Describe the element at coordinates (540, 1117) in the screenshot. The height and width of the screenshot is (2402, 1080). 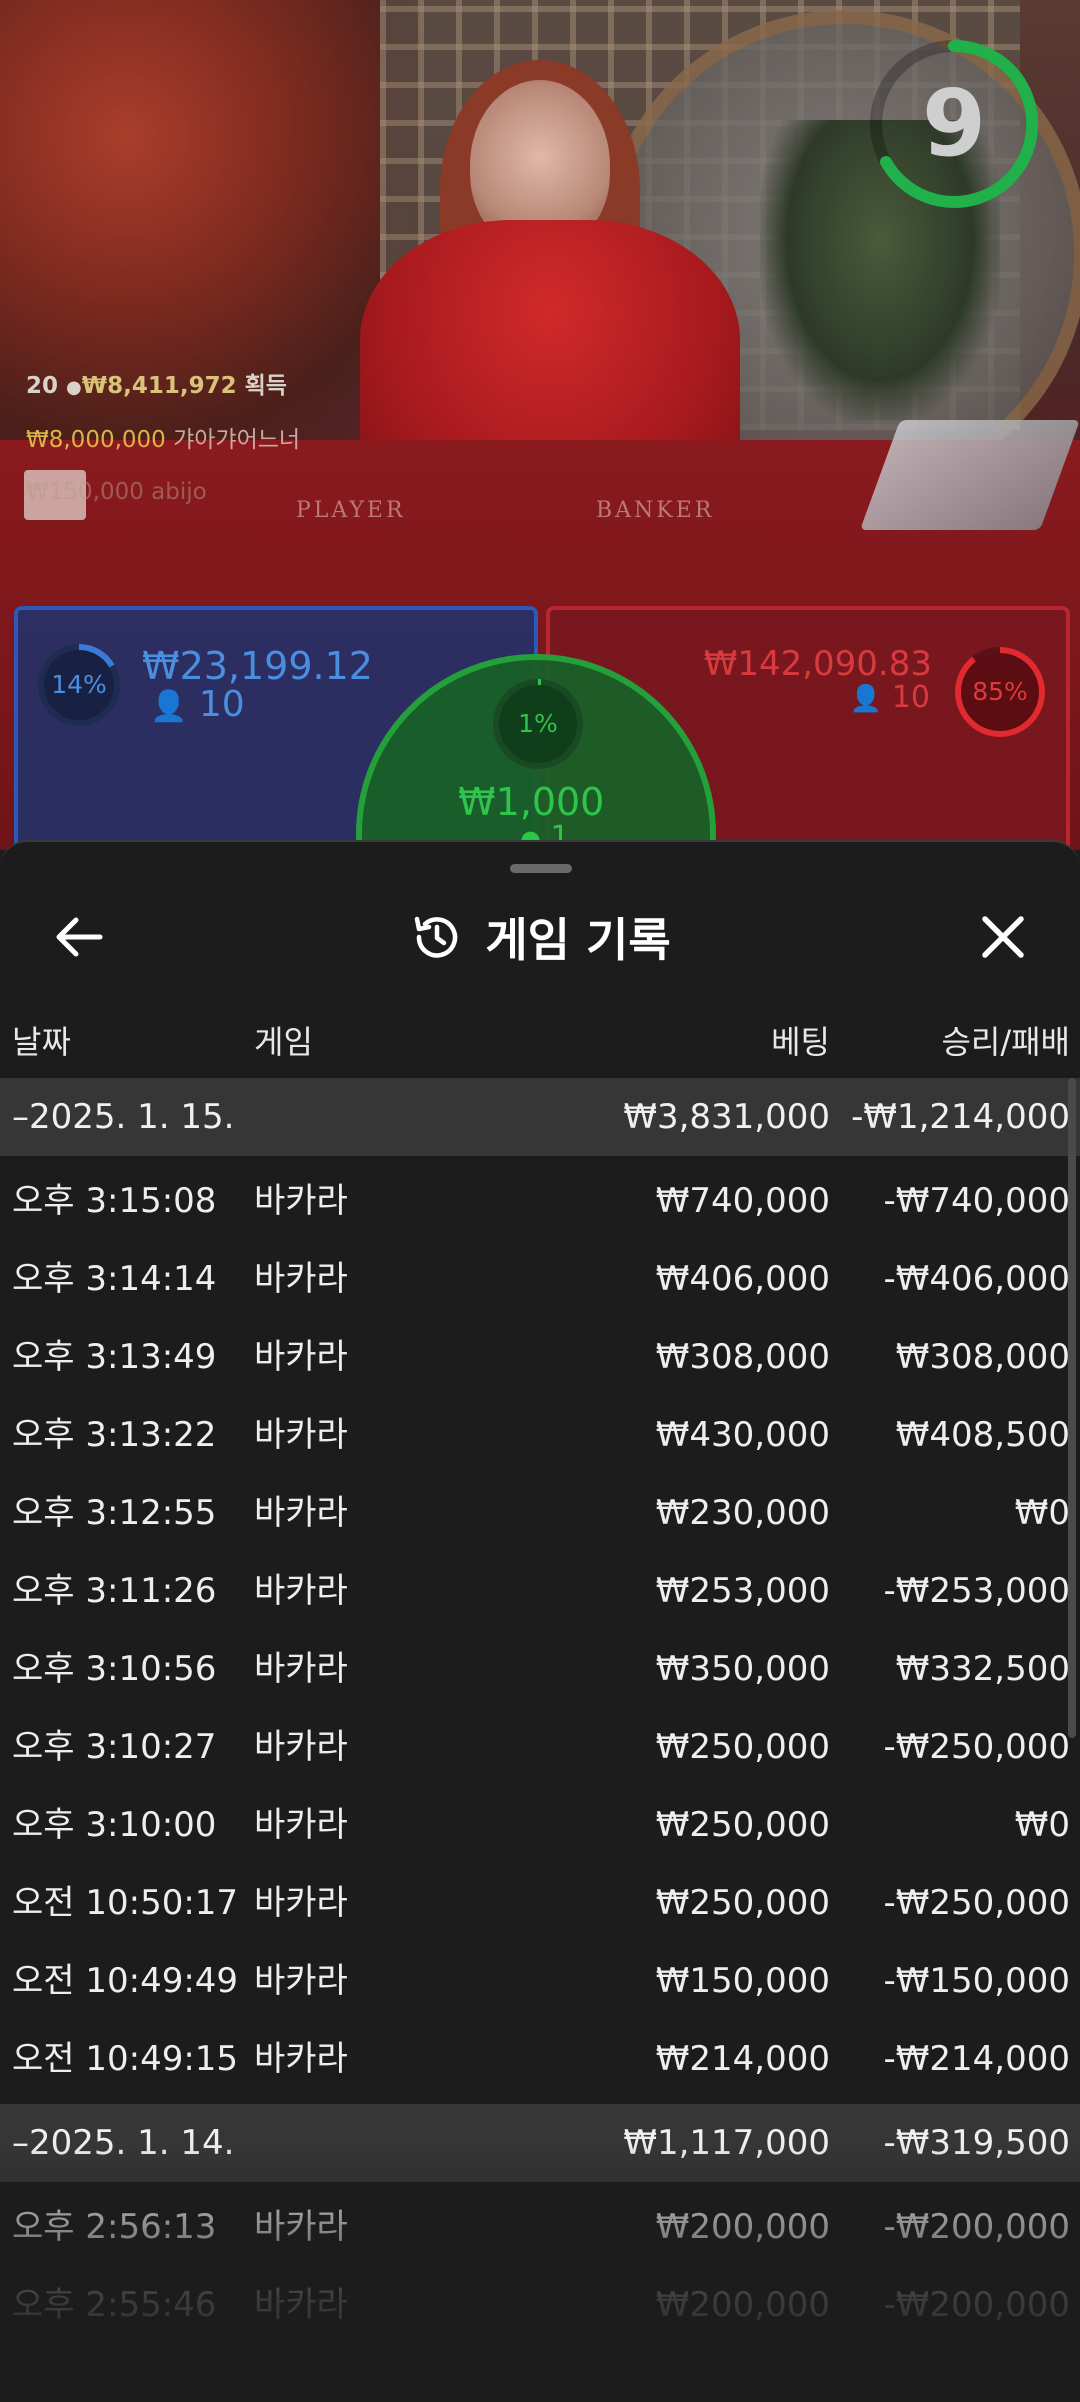
I see `day-group-header: –2025. 1. 15. ₩3,831,000 -₩1,214,000` at that location.